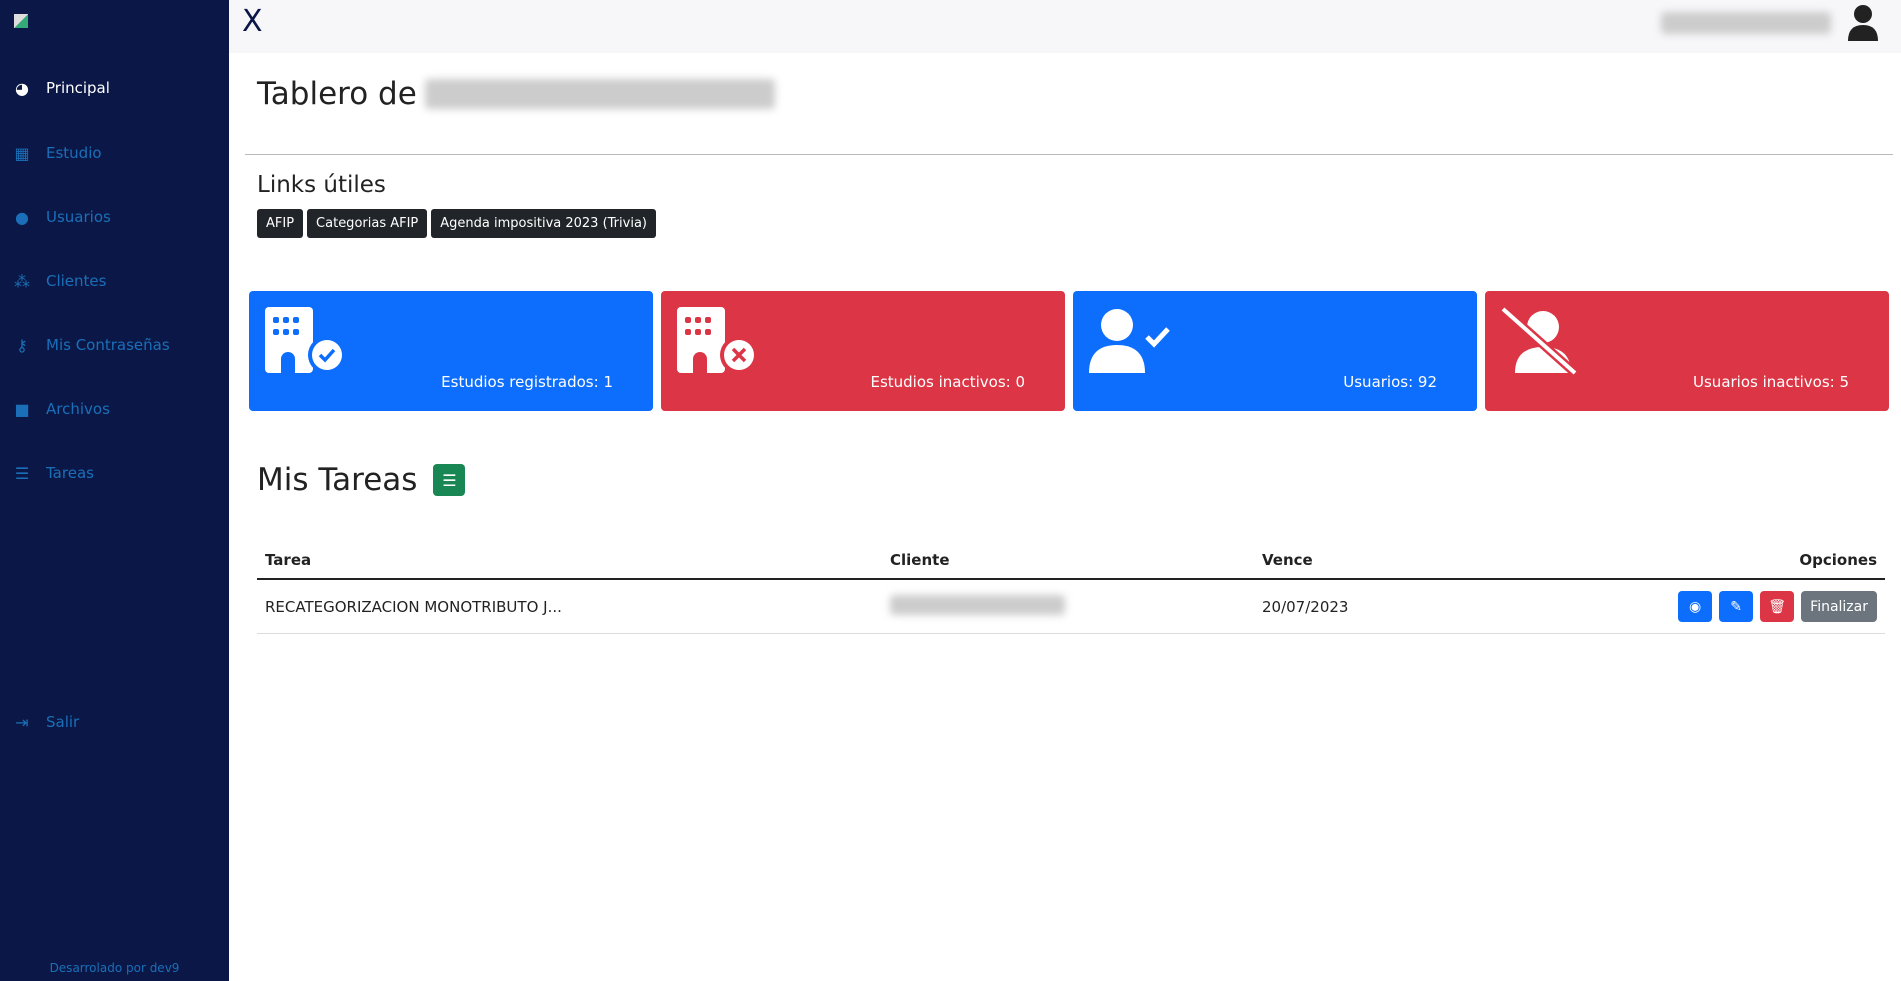 This screenshot has height=981, width=1901. I want to click on edit-button: ✎, so click(1736, 606).